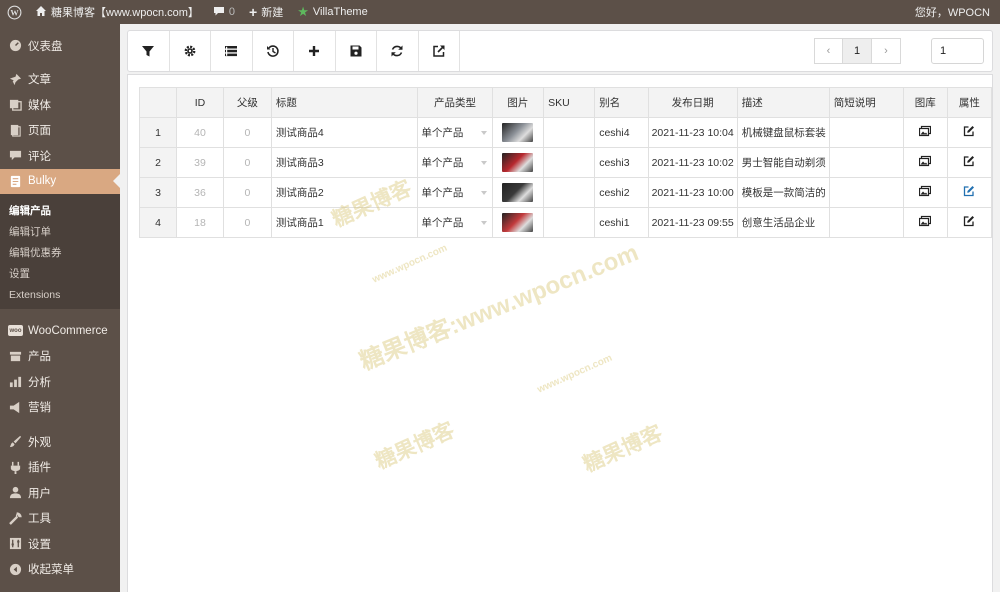 The width and height of the screenshot is (1000, 592). What do you see at coordinates (344, 222) in the screenshot?
I see `cell-title: 测试商品1` at bounding box center [344, 222].